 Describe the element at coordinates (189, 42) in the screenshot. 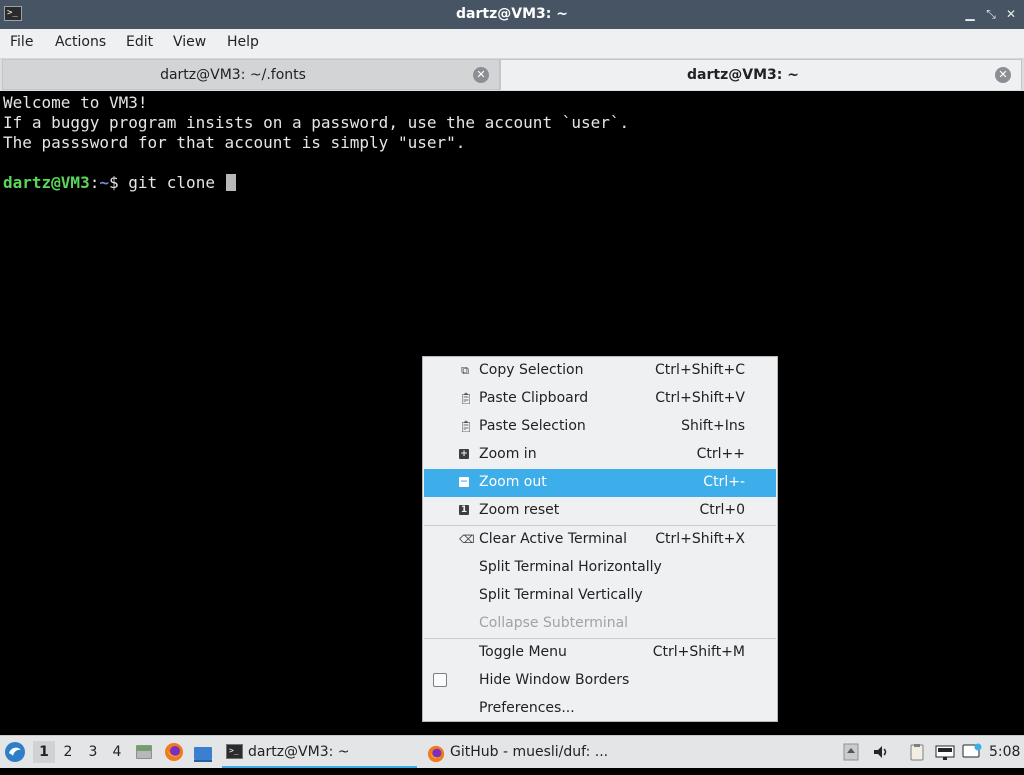

I see `menu-view: View` at that location.